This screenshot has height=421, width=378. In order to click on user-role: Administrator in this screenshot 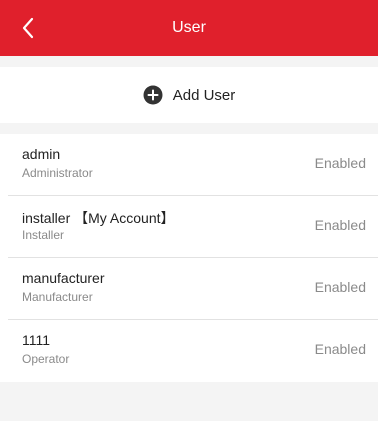, I will do `click(57, 173)`.